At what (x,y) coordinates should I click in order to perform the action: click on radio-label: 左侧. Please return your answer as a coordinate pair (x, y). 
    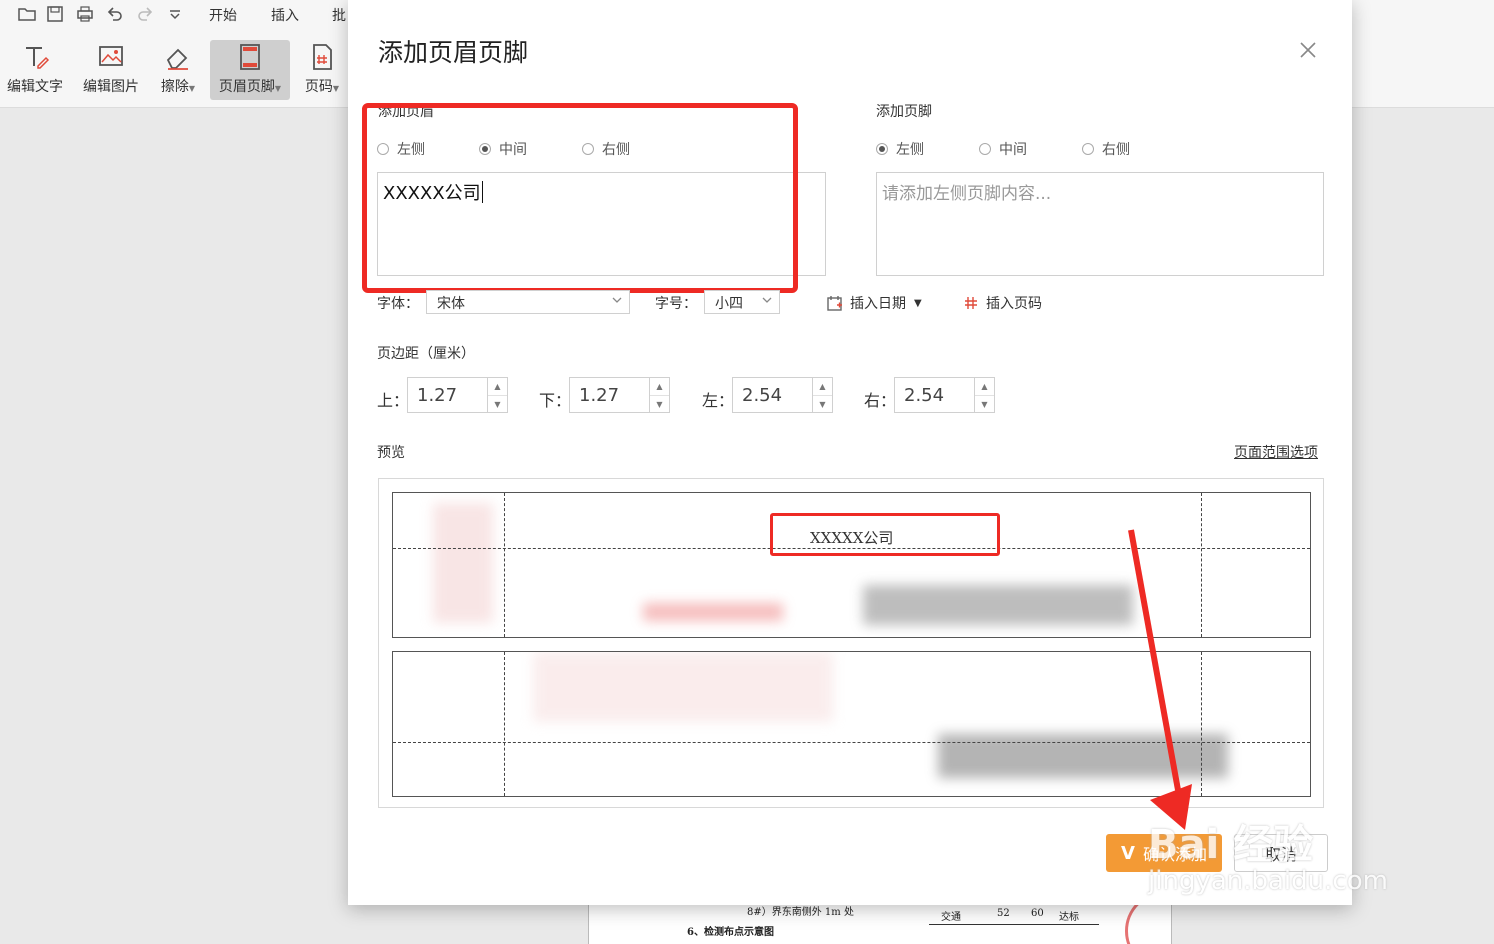
    Looking at the image, I should click on (910, 150).